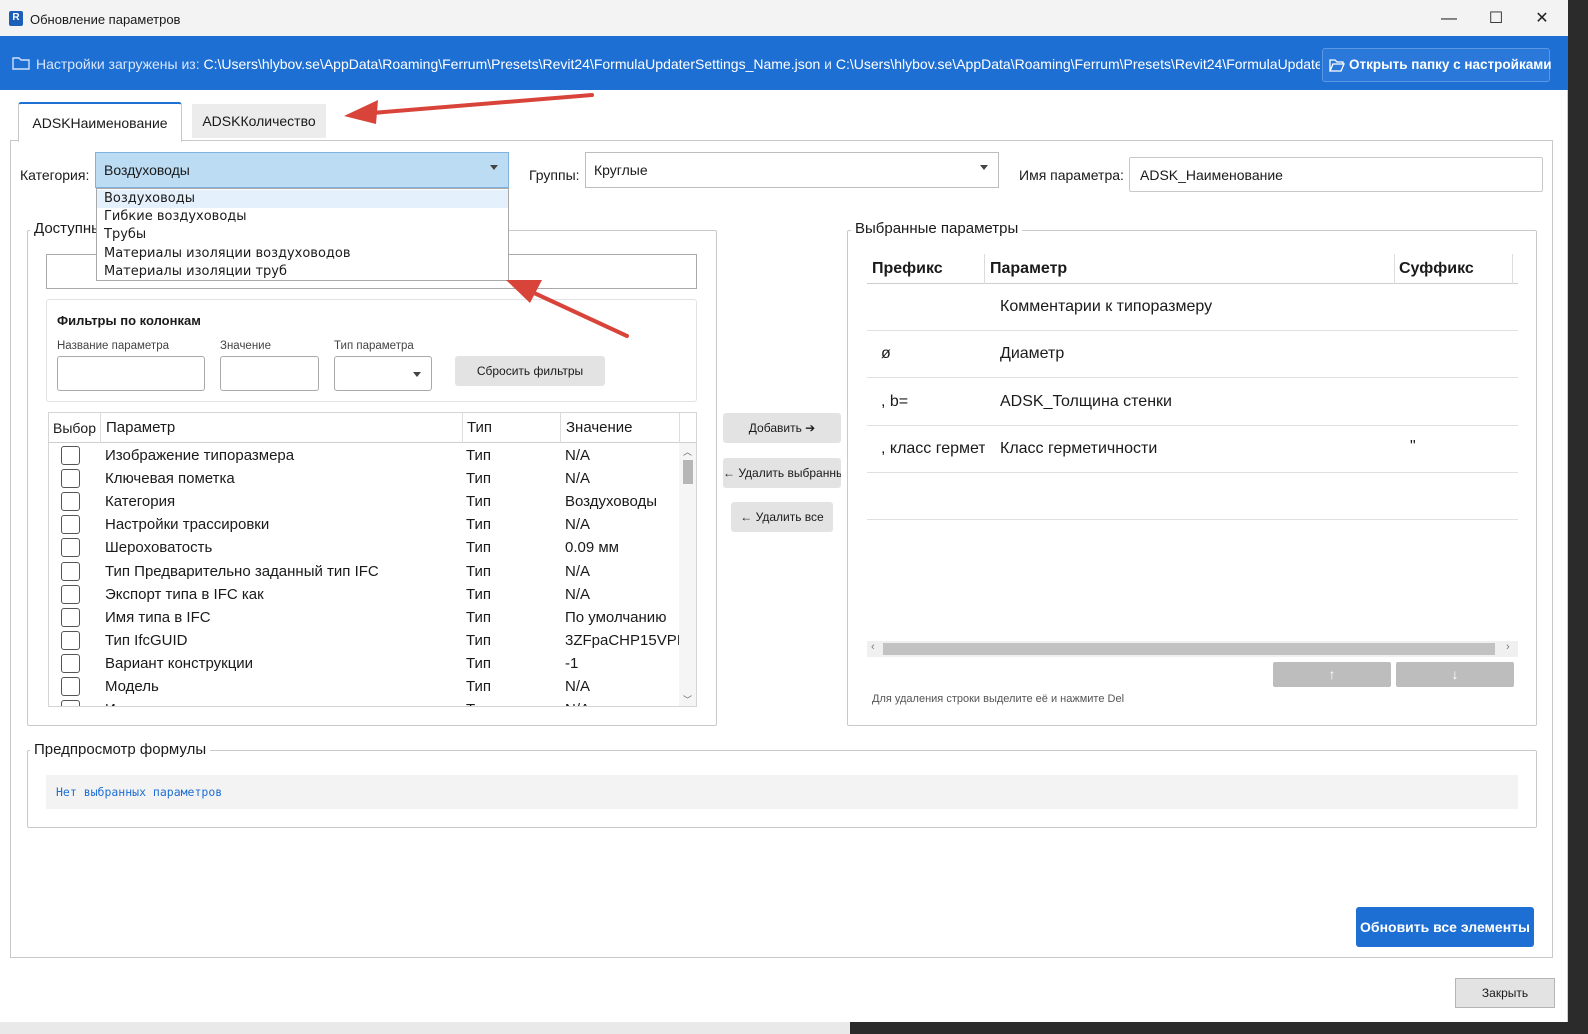 Image resolution: width=1588 pixels, height=1034 pixels. I want to click on column-header-suffix: Суффикс, so click(1436, 269).